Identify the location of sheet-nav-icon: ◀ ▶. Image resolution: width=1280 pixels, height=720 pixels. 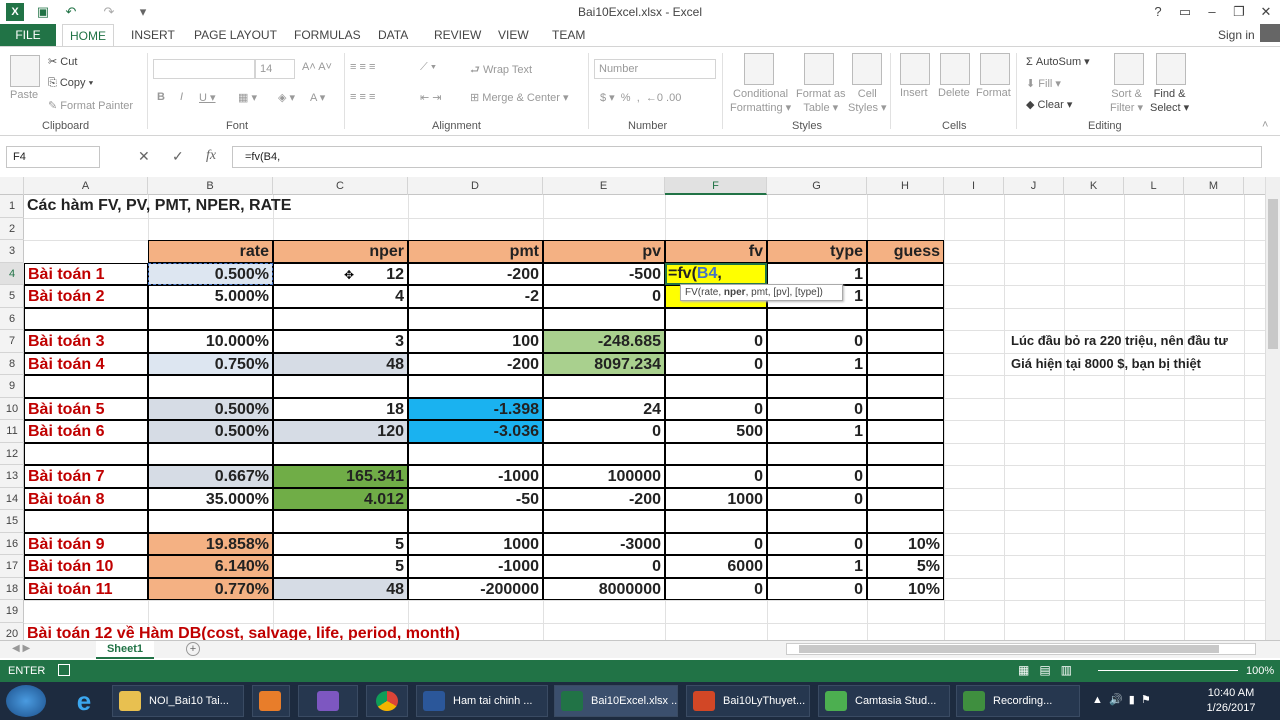
(21, 648).